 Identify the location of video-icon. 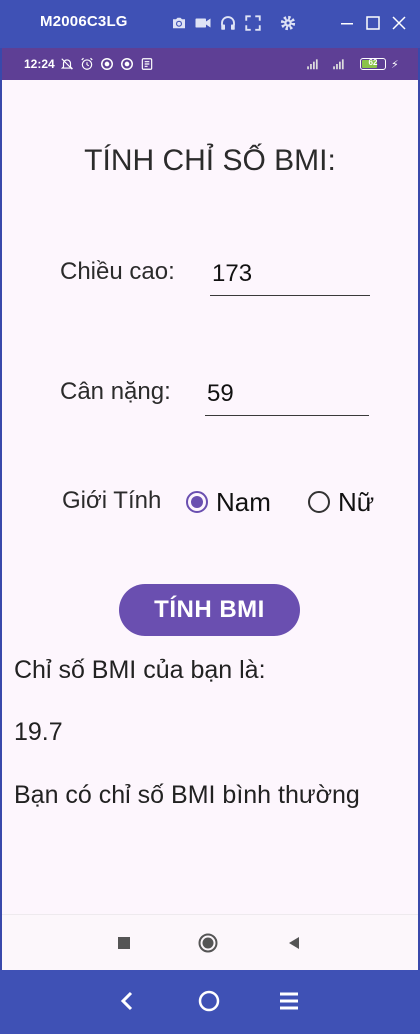
(203, 23).